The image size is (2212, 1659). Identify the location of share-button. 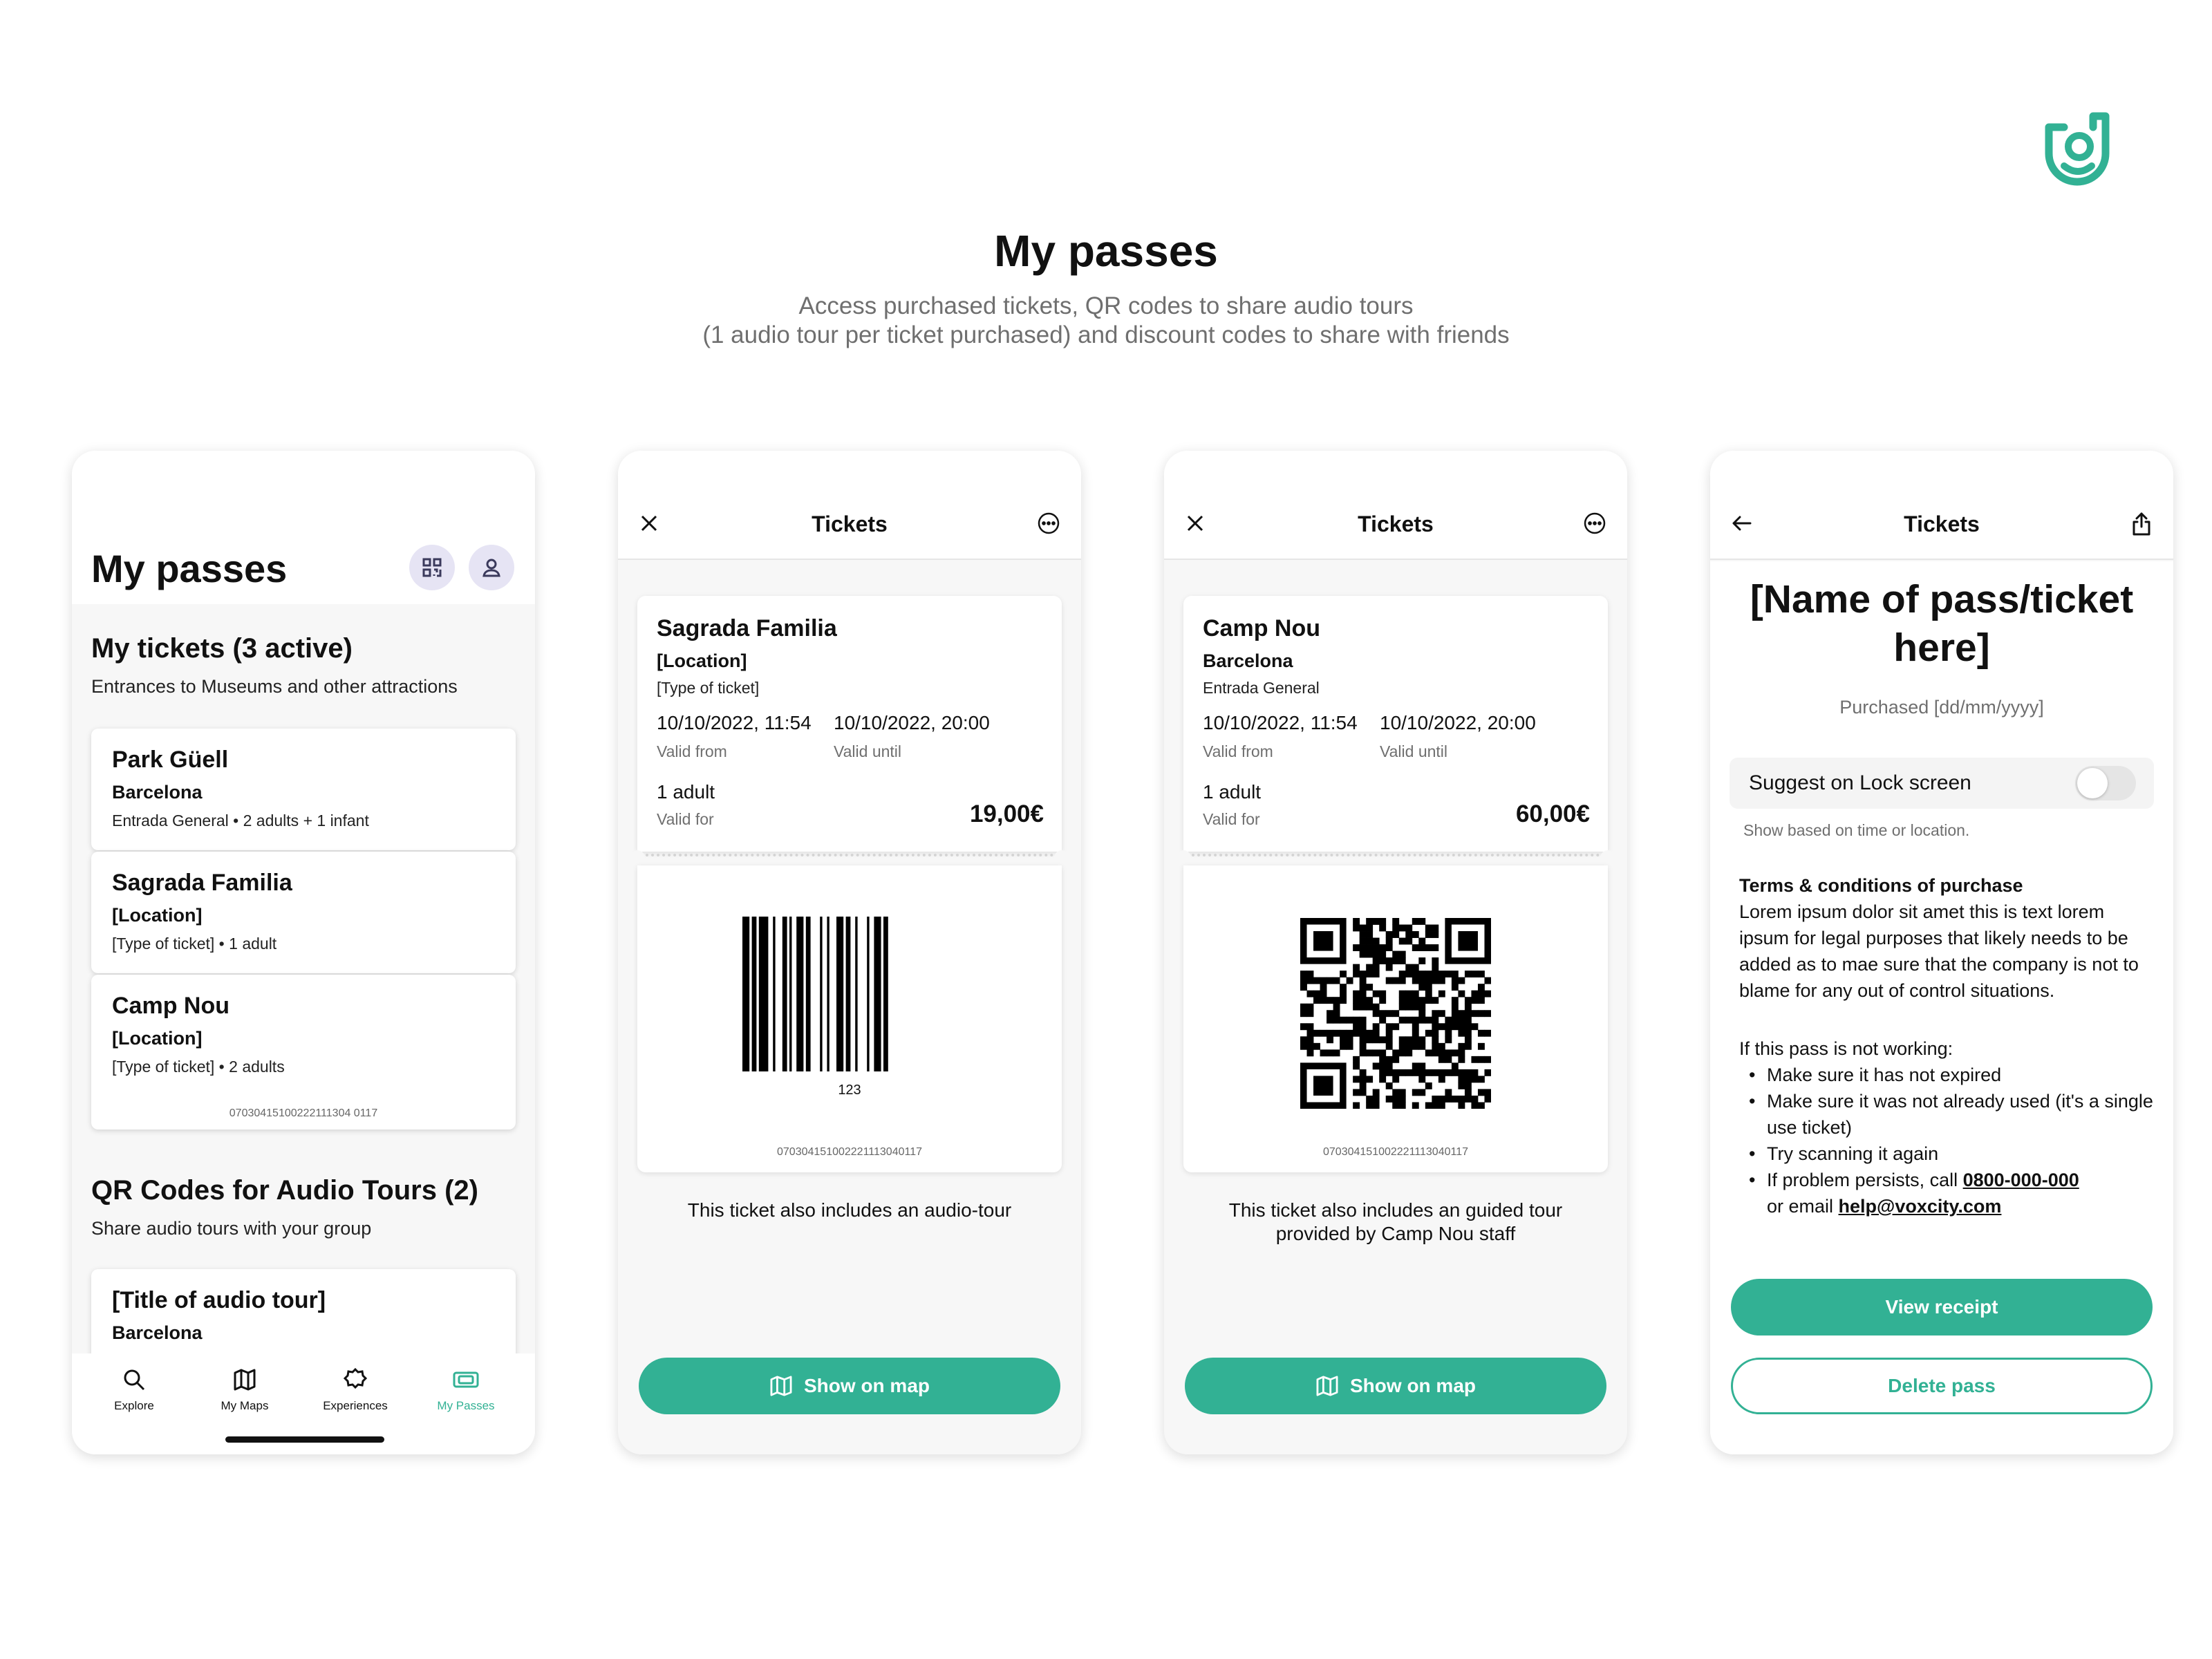
(2141, 526).